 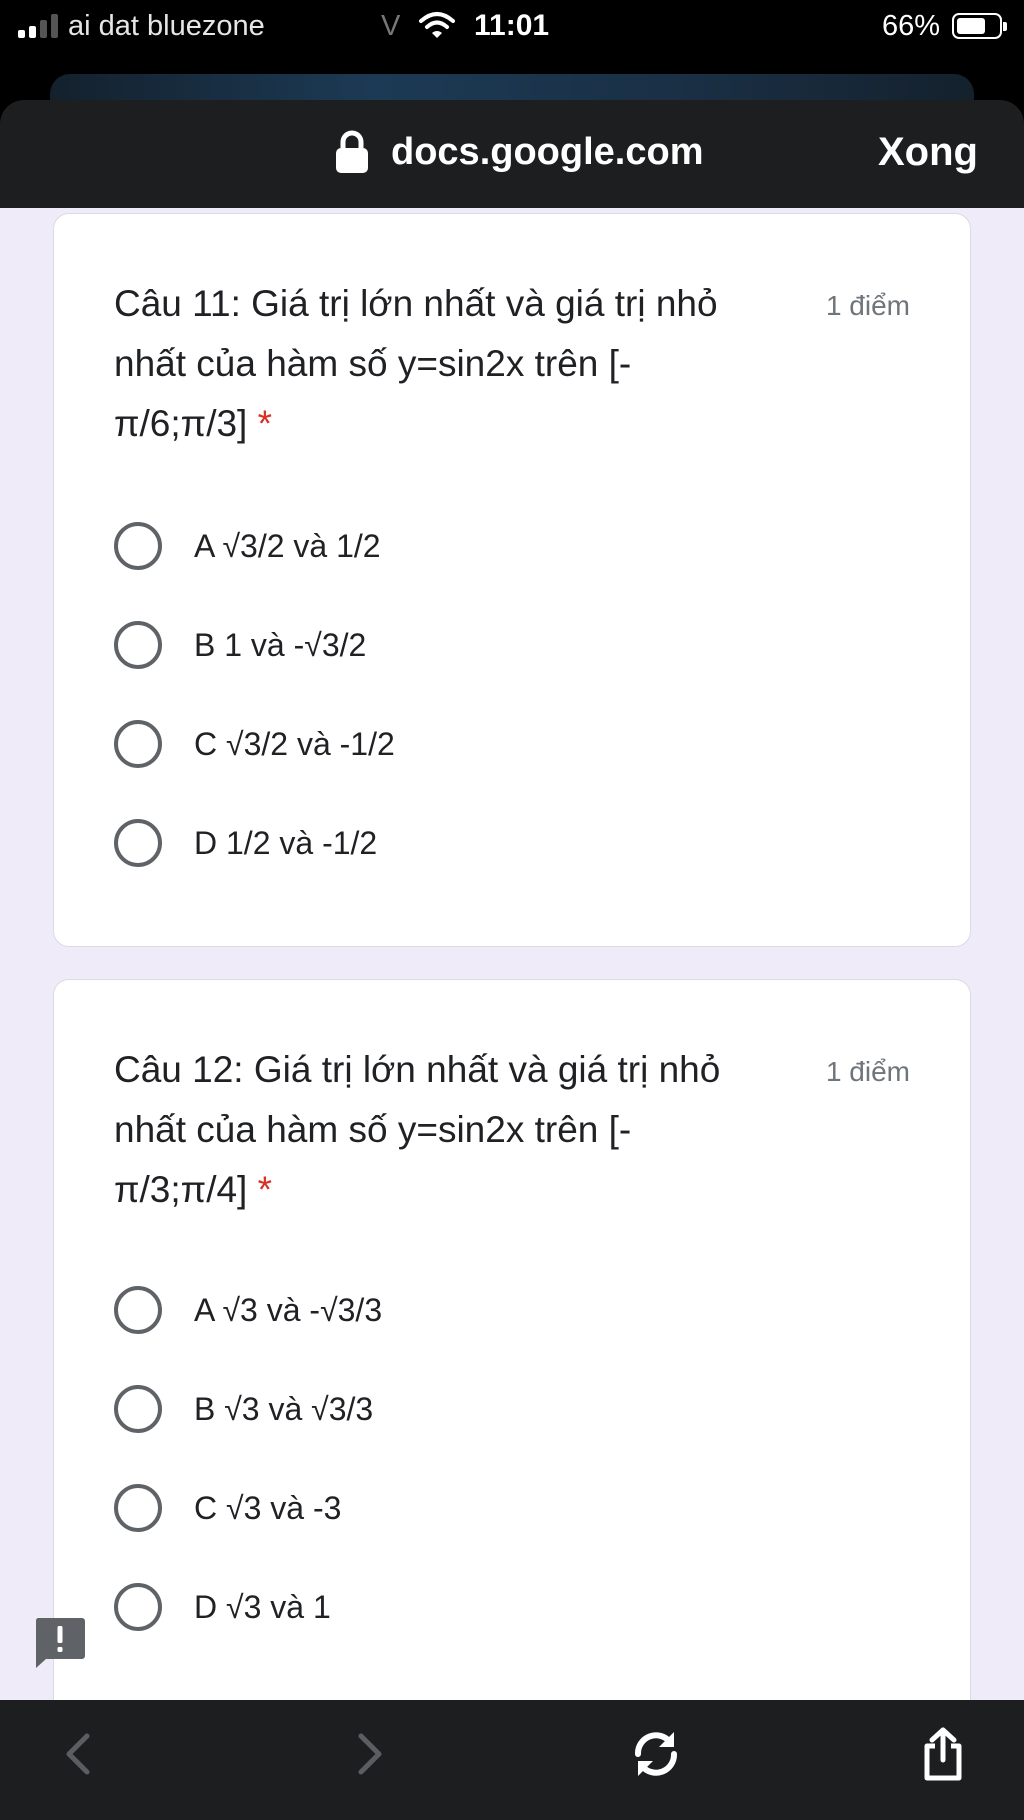 I want to click on forward-button, so click(x=371, y=1754).